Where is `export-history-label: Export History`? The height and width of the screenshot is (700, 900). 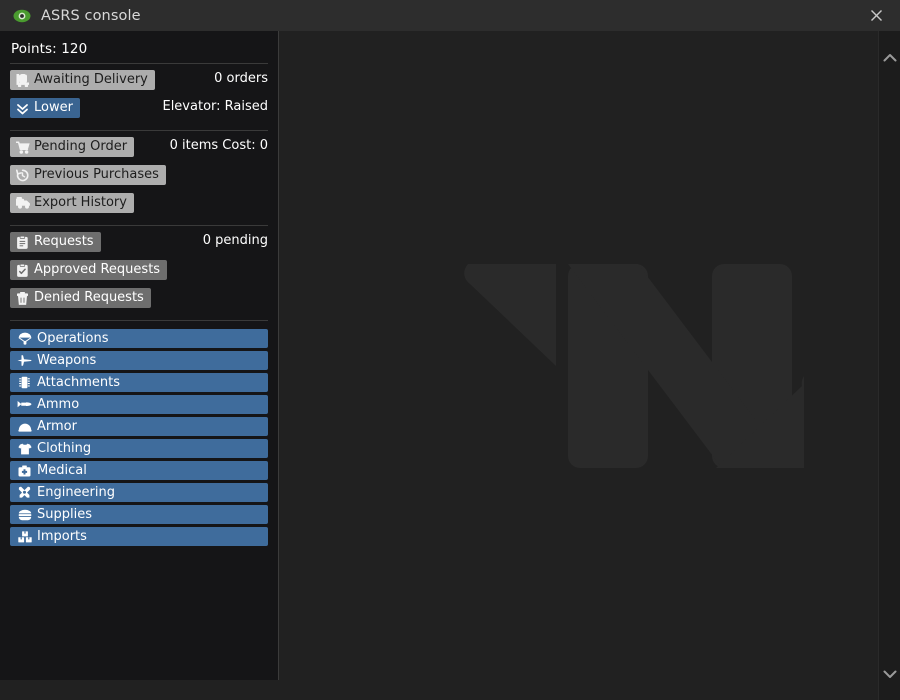 export-history-label: Export History is located at coordinates (80, 202).